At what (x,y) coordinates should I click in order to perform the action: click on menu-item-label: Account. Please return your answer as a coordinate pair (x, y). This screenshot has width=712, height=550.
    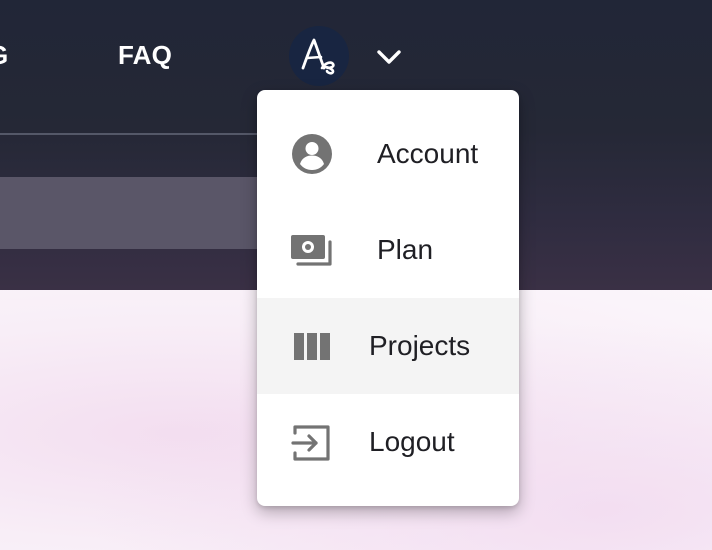
    Looking at the image, I should click on (428, 153).